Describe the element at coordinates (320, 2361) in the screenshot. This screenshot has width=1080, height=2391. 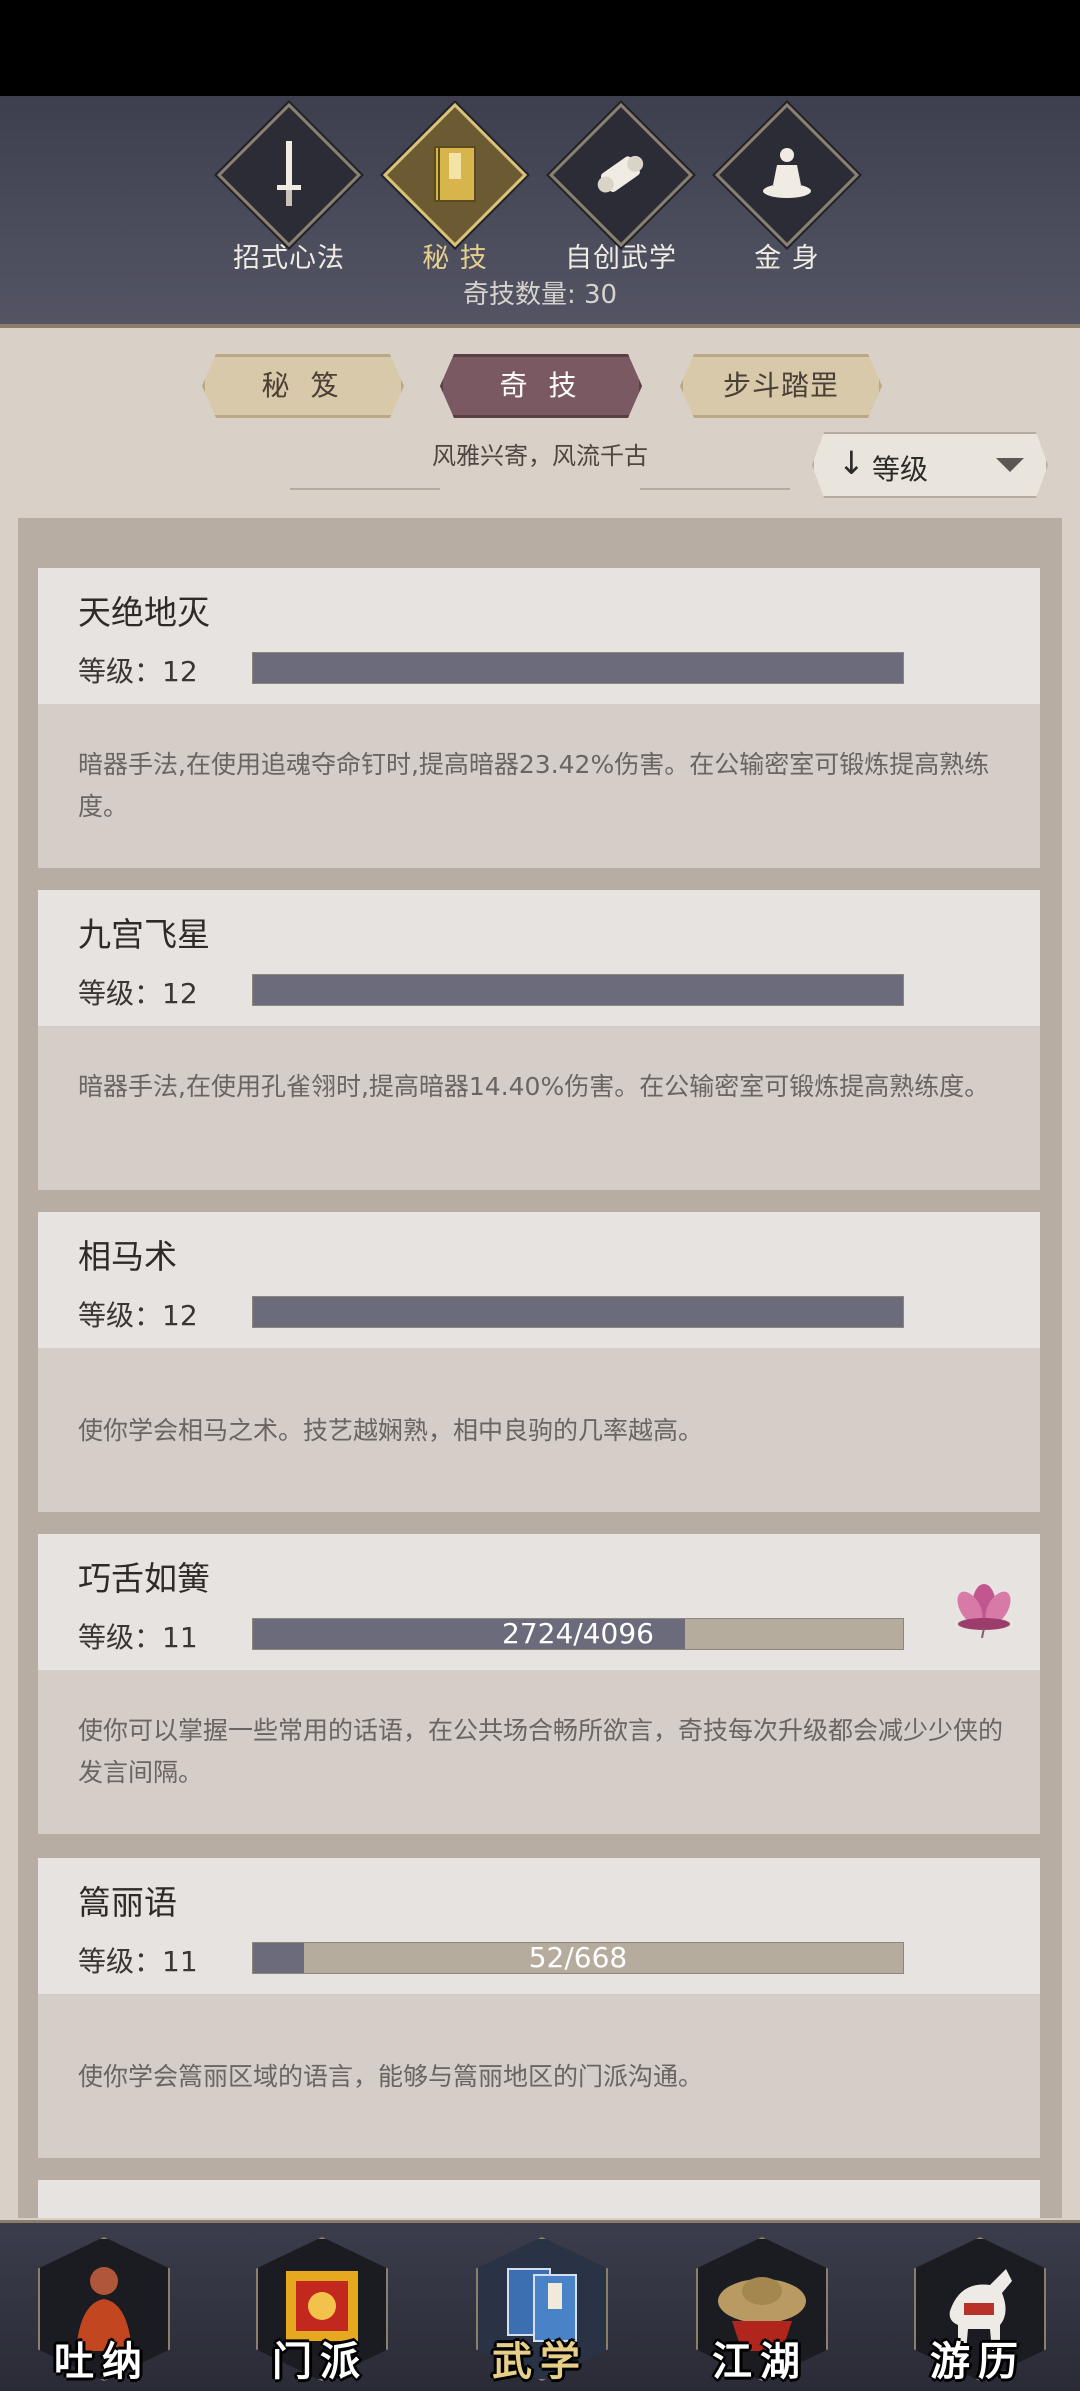
I see `nav-sect-label: 门派` at that location.